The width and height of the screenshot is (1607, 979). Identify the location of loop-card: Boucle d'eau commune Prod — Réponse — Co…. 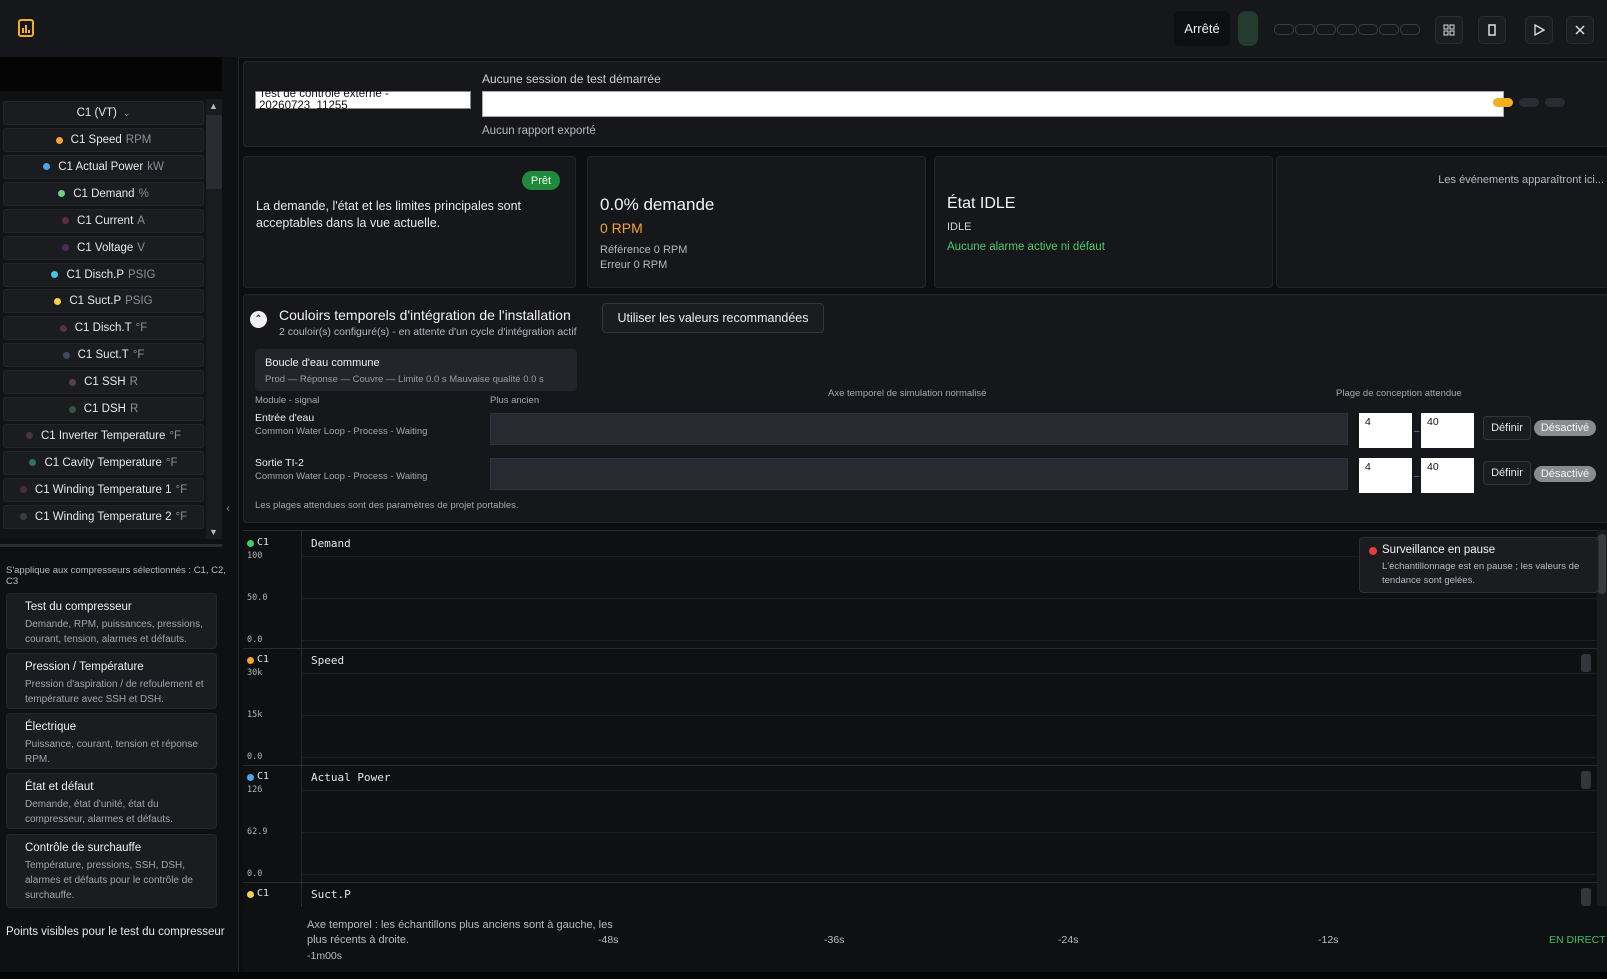
(416, 370).